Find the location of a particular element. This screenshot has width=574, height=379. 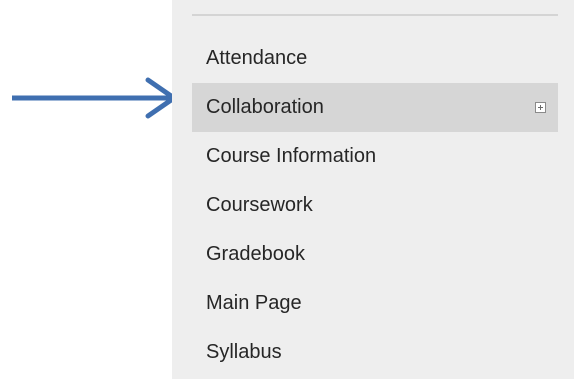

menu-divider is located at coordinates (375, 15).